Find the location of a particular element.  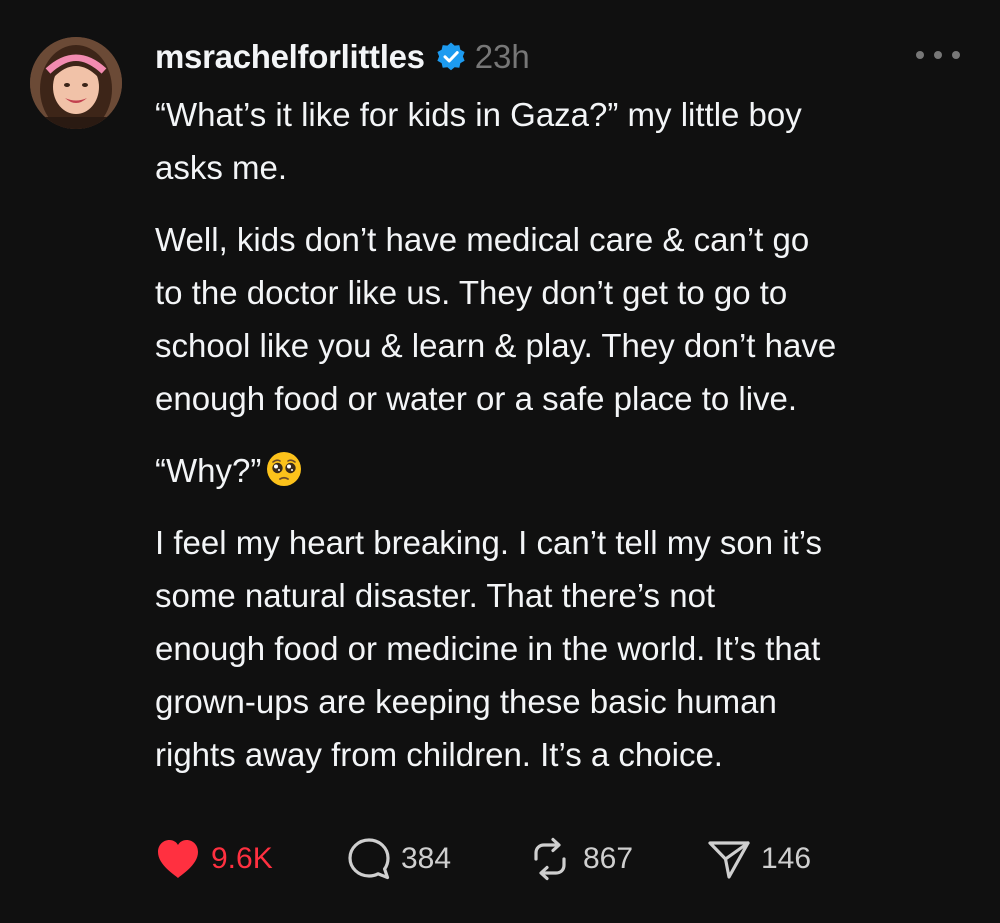

post-paragraph: “Why?” is located at coordinates (565, 470).